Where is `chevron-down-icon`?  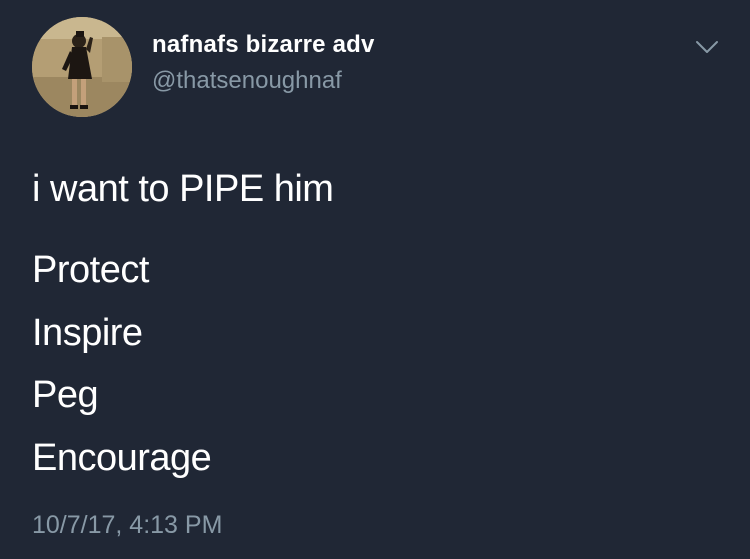
chevron-down-icon is located at coordinates (707, 47).